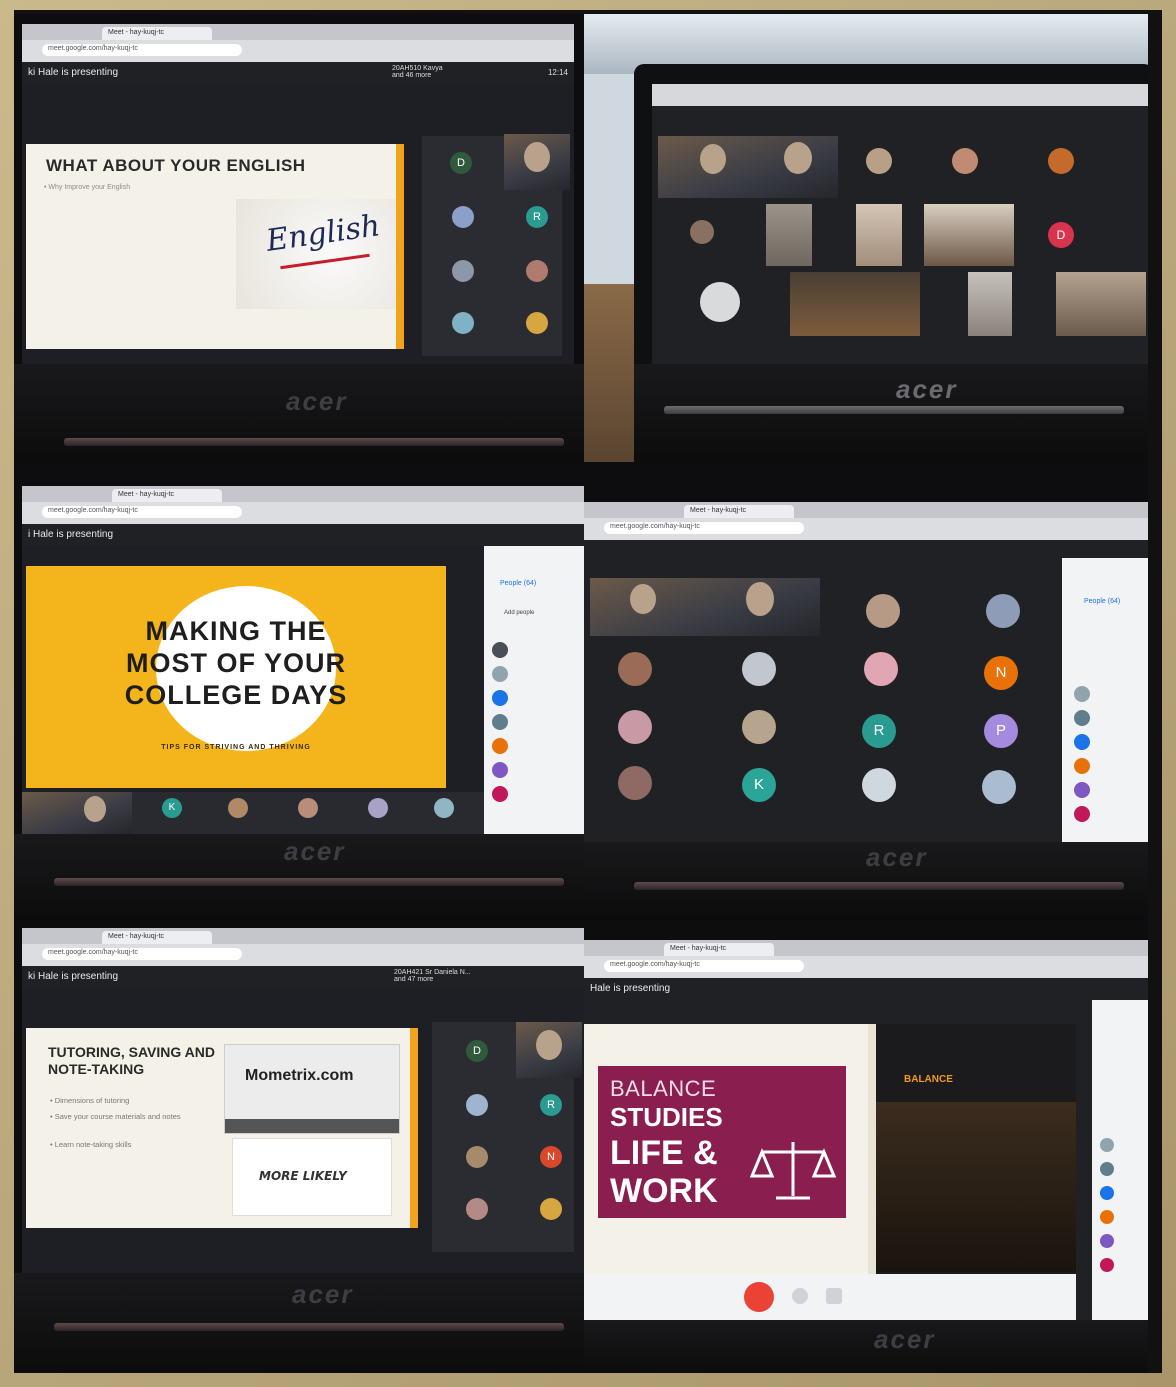  I want to click on mometrix-logo: Mometrix.com, so click(299, 1075).